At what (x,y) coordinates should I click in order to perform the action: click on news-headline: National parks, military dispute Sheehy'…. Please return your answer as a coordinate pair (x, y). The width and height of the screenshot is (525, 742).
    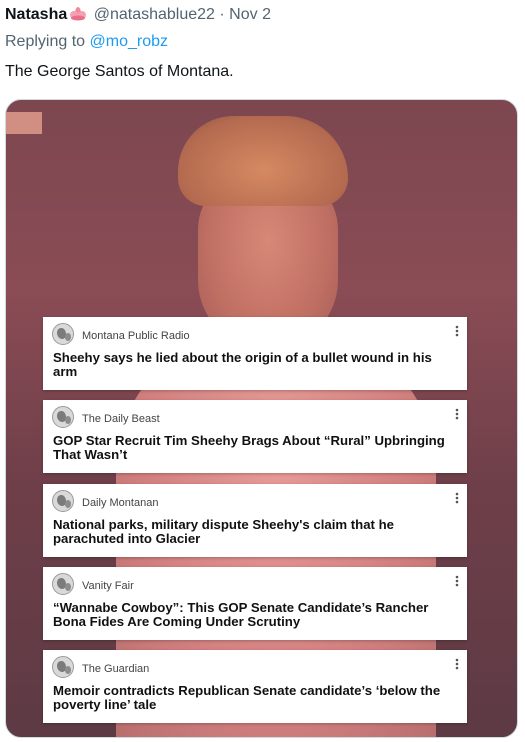
    Looking at the image, I should click on (253, 532).